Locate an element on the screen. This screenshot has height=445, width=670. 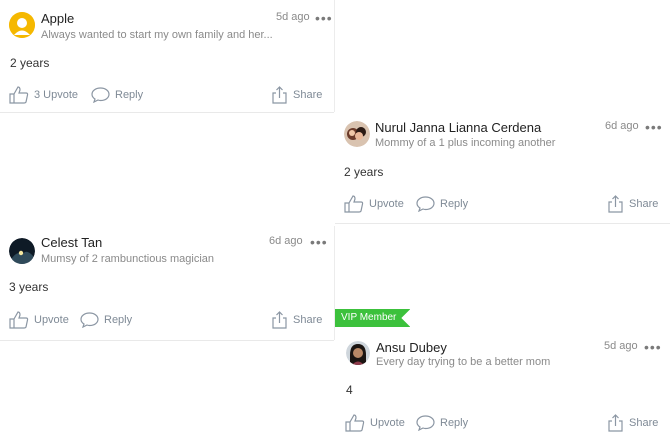
smiley-avatar-icon is located at coordinates (22, 25).